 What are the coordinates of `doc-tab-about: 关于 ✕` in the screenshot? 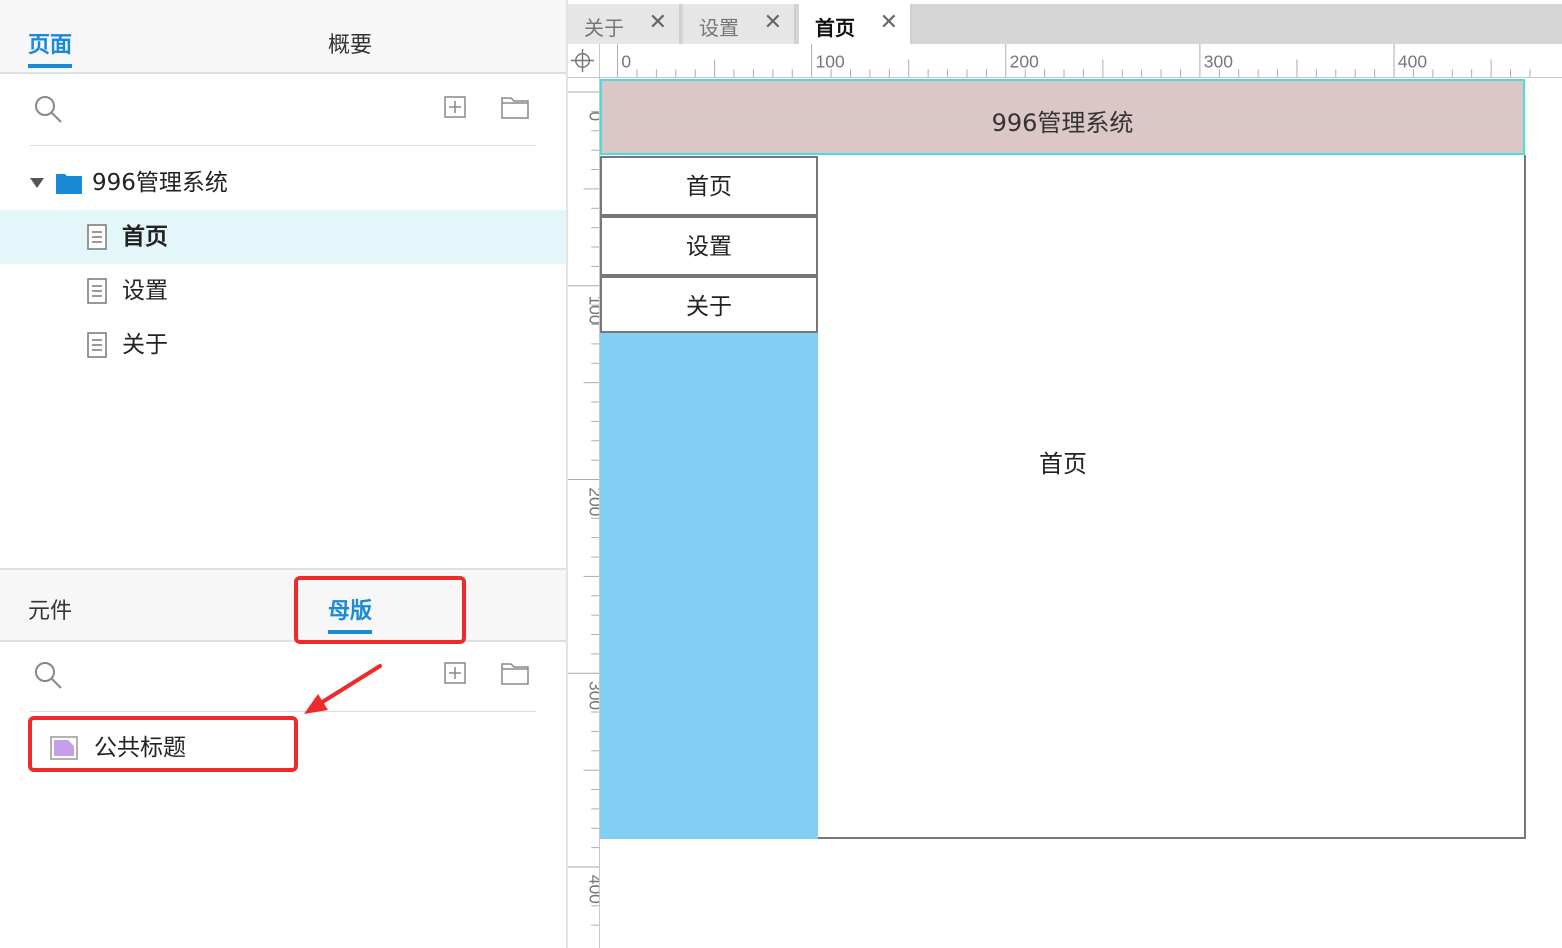 It's located at (624, 24).